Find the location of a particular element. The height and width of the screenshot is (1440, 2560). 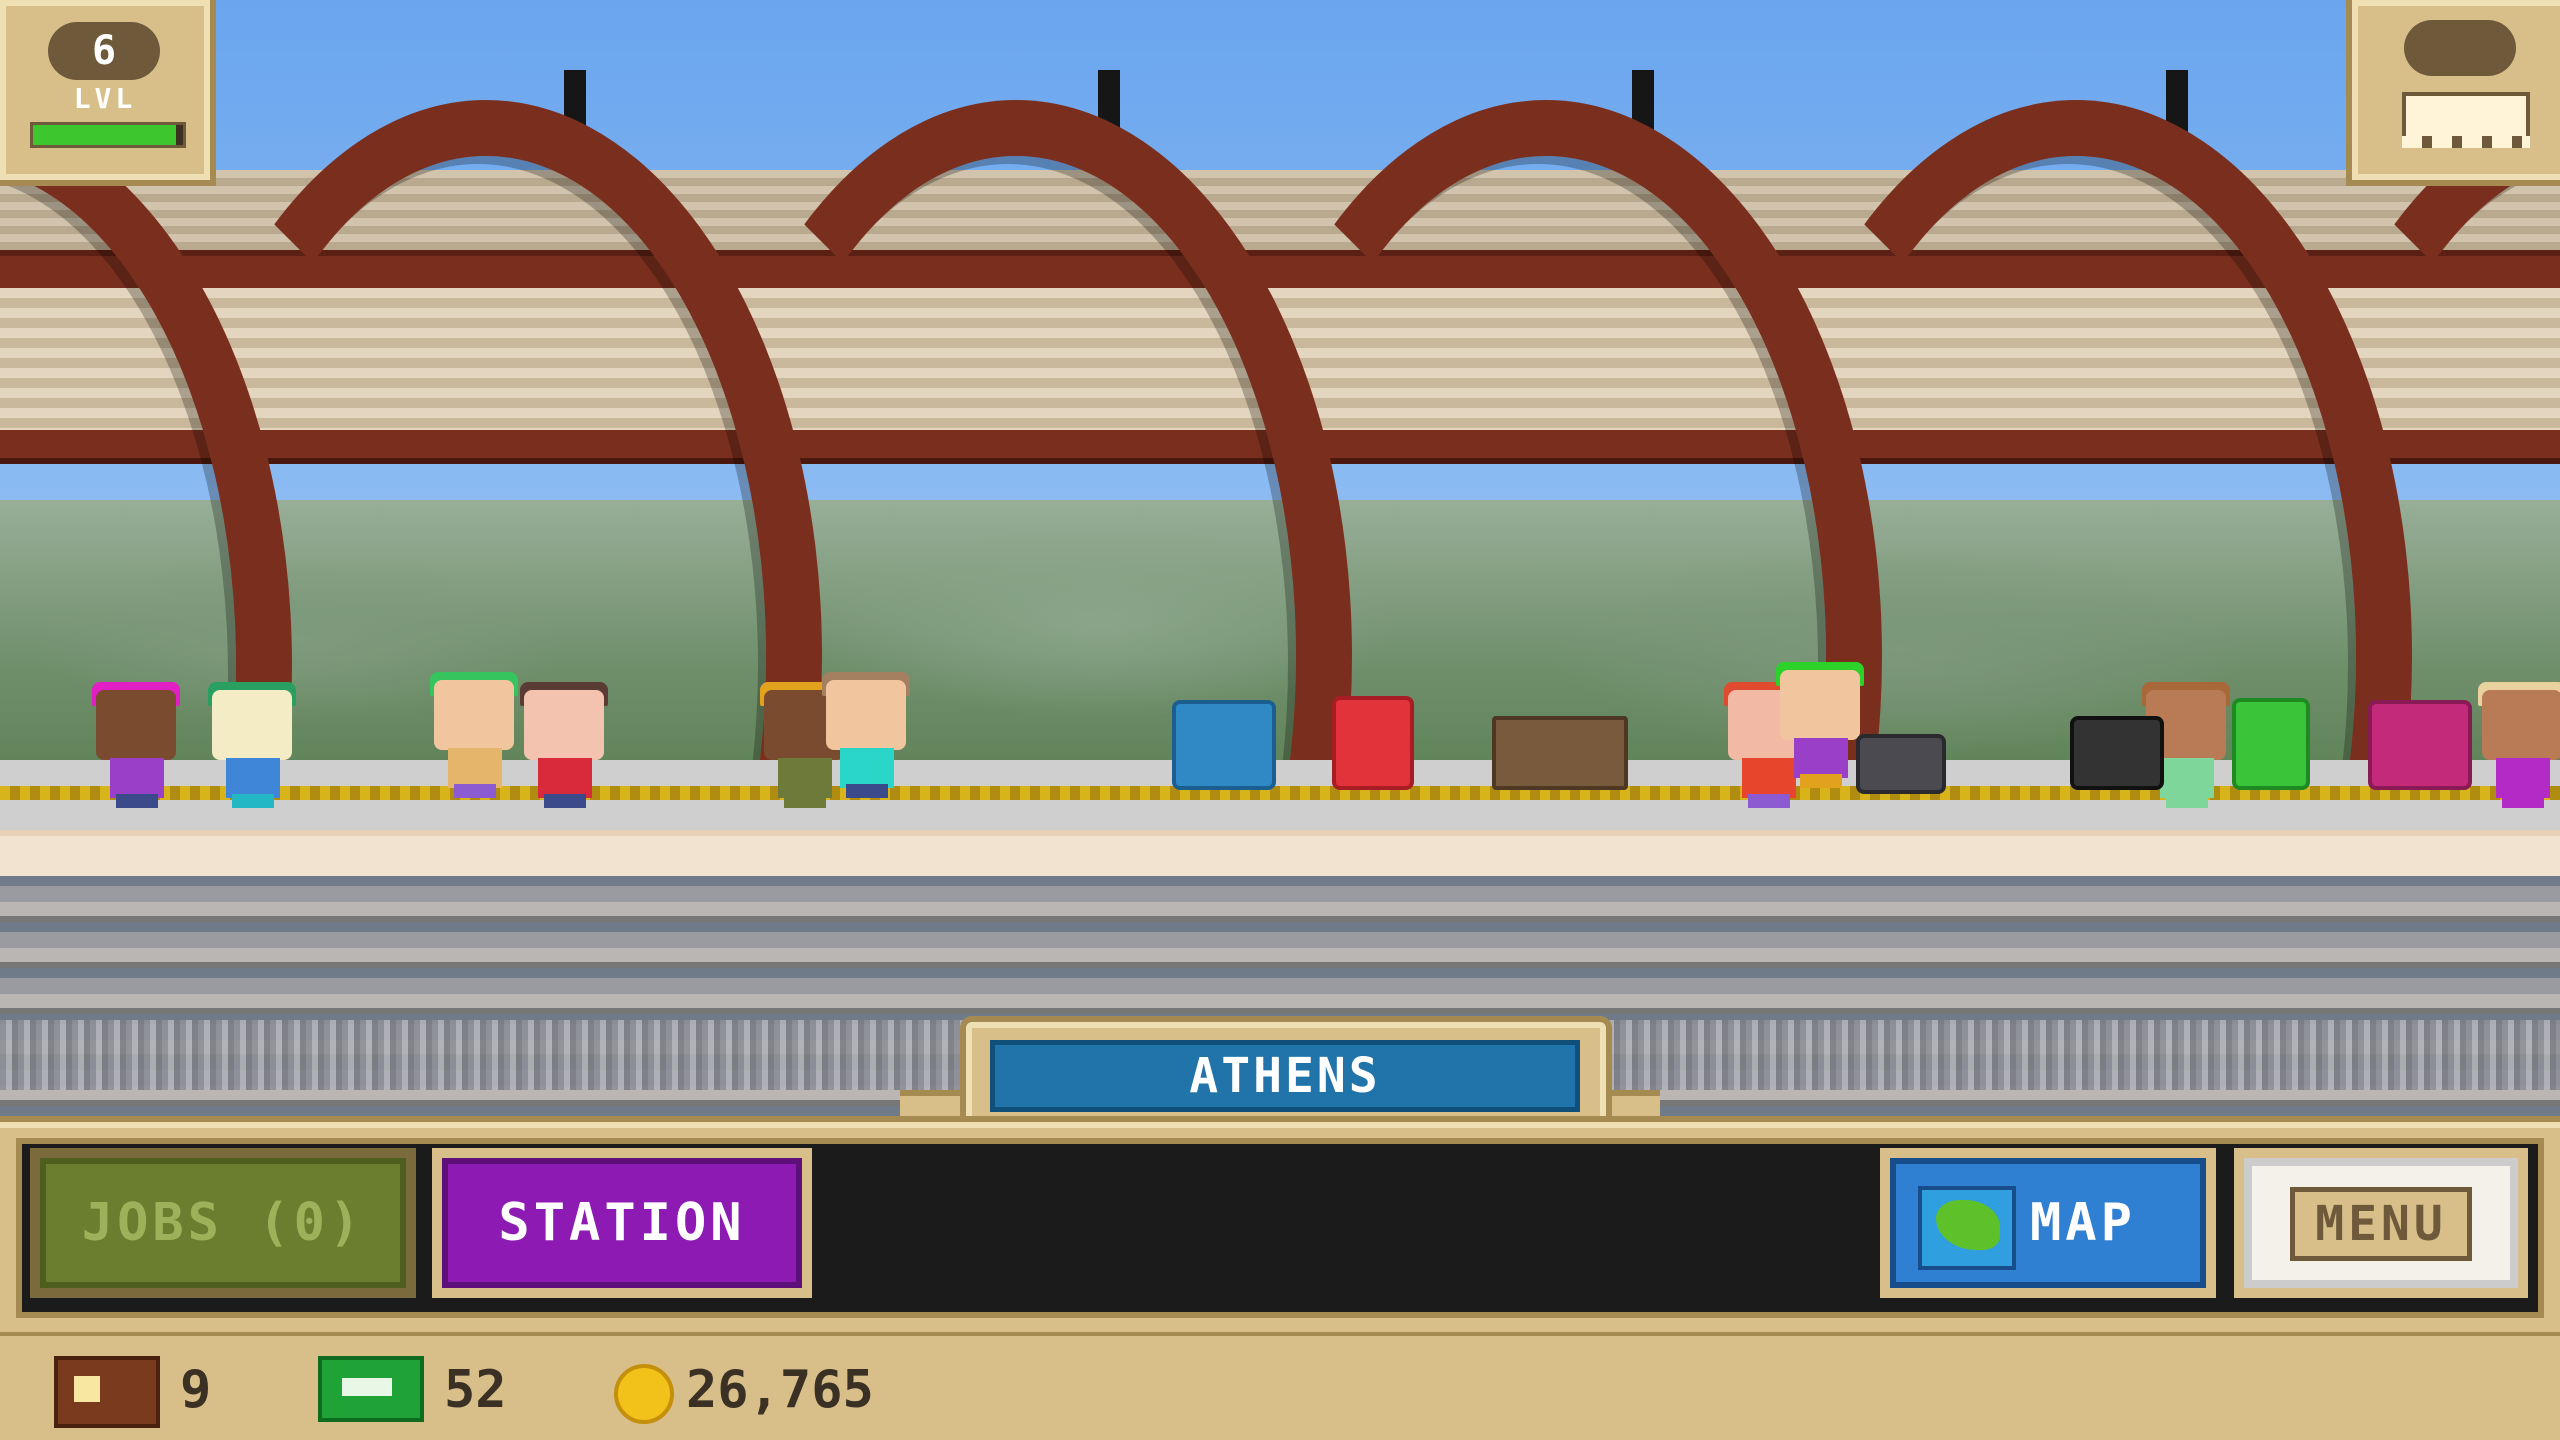

train-wheels-icon is located at coordinates (2466, 142).